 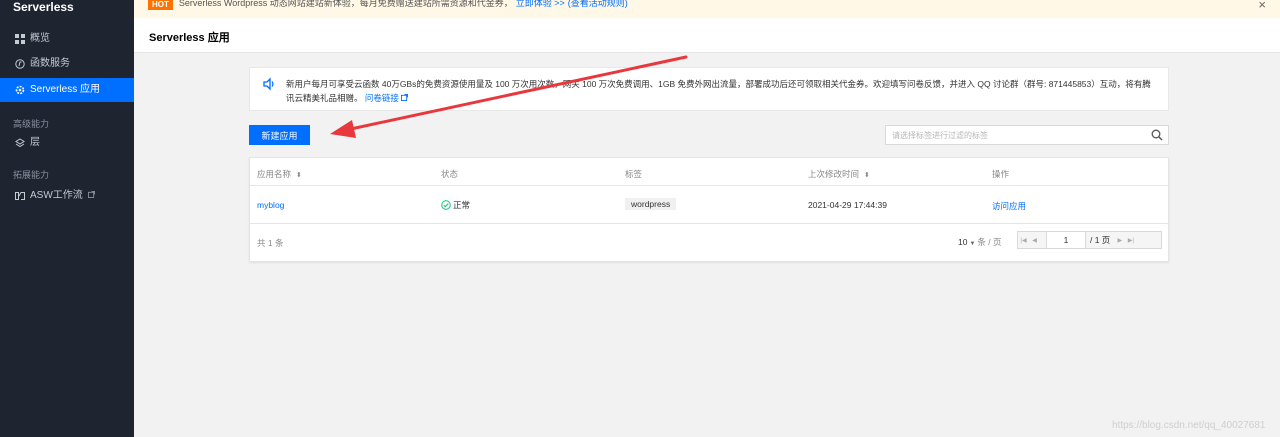 I want to click on sidebar-item-workflow: ASW工作流, so click(x=67, y=196).